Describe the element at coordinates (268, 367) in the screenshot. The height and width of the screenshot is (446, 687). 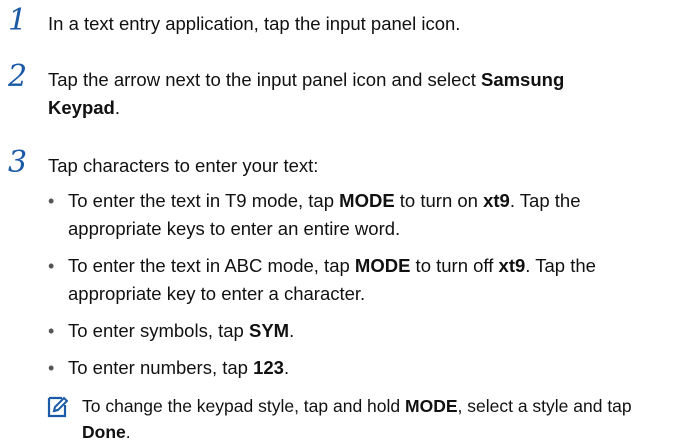
I see `bold-term: 123` at that location.